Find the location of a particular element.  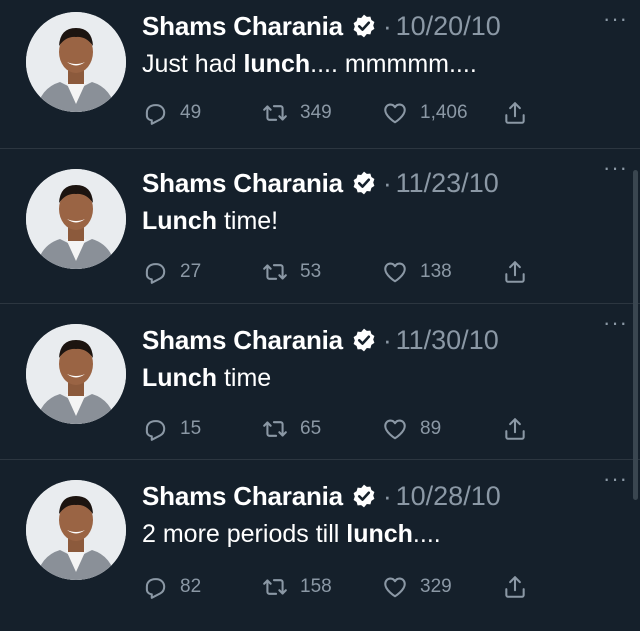

tweet-actions: 49 349 1,406 is located at coordinates (361, 113).